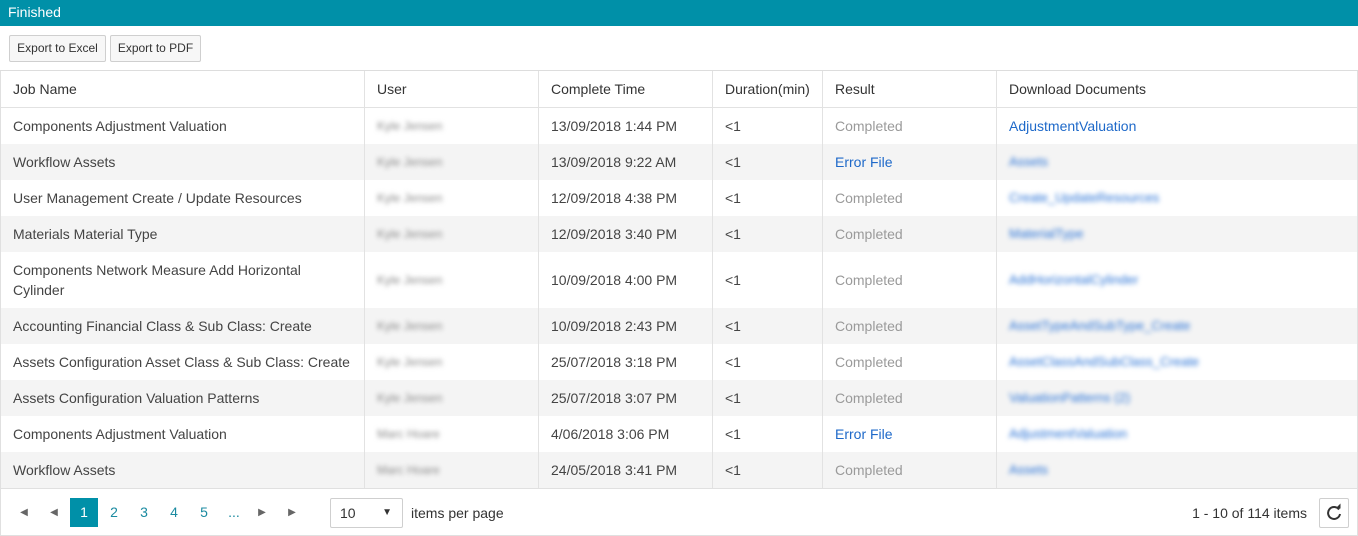  I want to click on panel-title-bar: Finished, so click(679, 13).